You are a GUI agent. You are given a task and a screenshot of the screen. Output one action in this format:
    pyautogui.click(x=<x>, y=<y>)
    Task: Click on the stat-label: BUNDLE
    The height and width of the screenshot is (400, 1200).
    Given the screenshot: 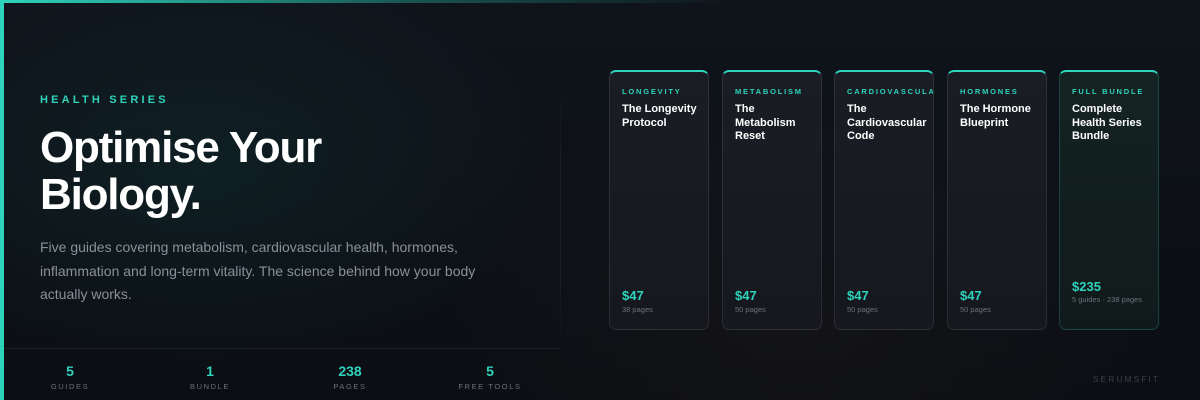 What is the action you would take?
    pyautogui.click(x=210, y=386)
    